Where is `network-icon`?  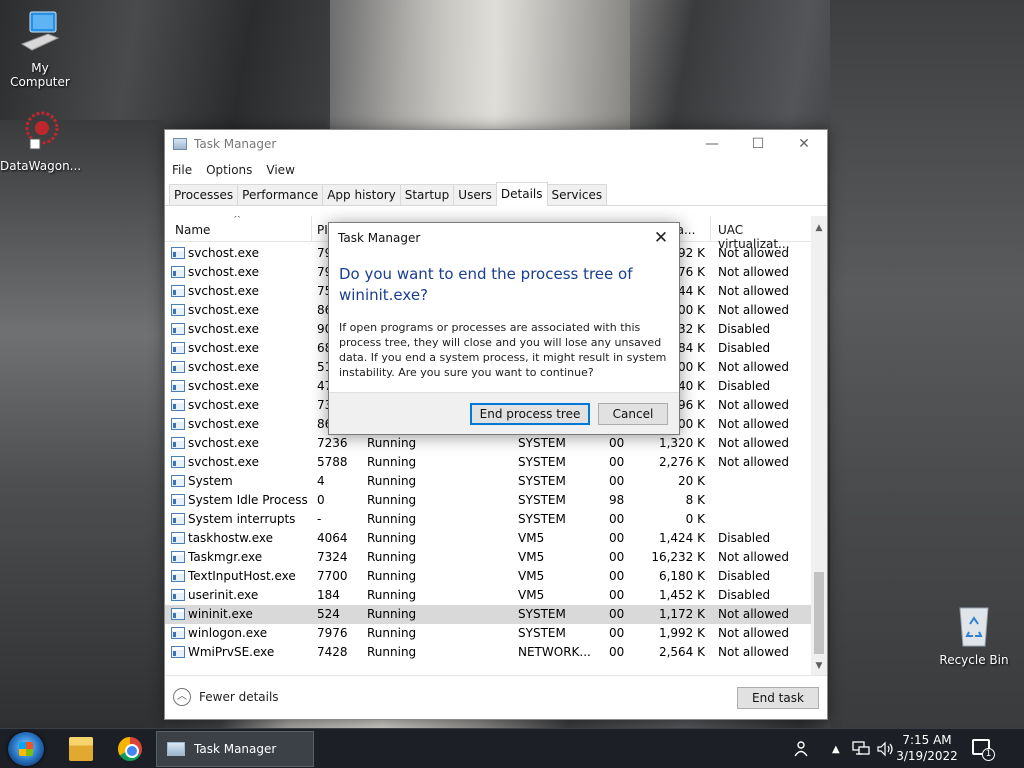 network-icon is located at coordinates (861, 748).